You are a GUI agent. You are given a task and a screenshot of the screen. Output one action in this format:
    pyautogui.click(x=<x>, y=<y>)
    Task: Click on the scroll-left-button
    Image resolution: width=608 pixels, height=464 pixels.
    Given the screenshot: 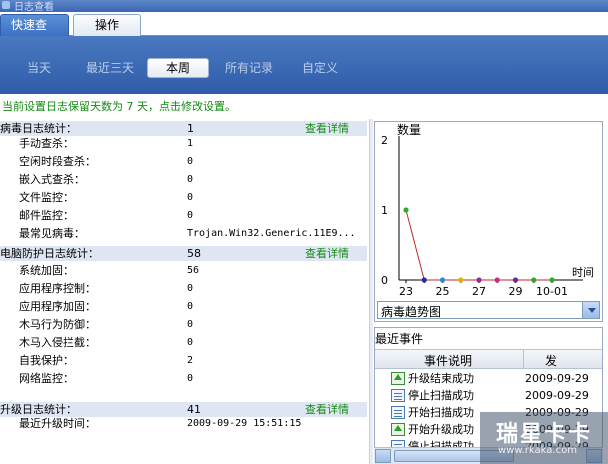 What is the action you would take?
    pyautogui.click(x=383, y=456)
    